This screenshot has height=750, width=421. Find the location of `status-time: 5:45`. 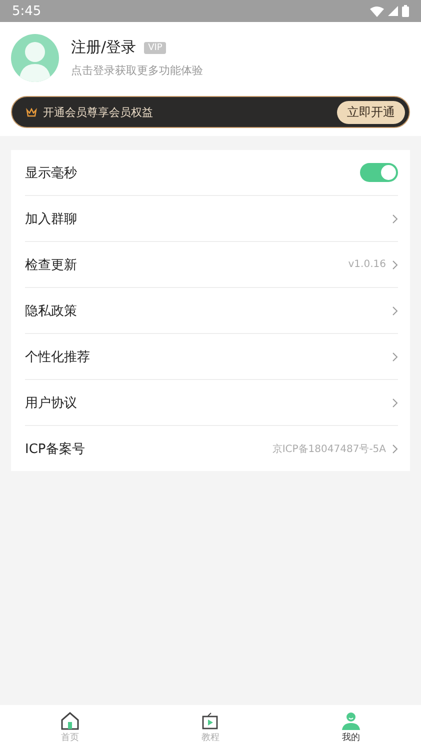

status-time: 5:45 is located at coordinates (27, 11).